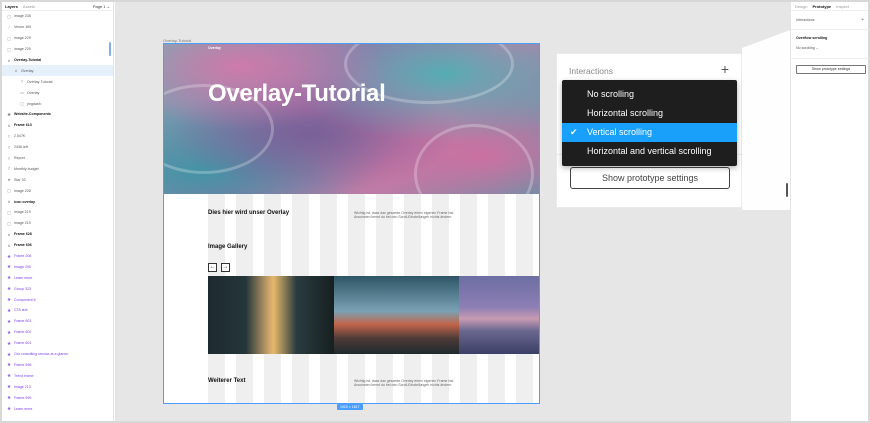  I want to click on layer-item: ⟋ Vector 169, so click(57, 27).